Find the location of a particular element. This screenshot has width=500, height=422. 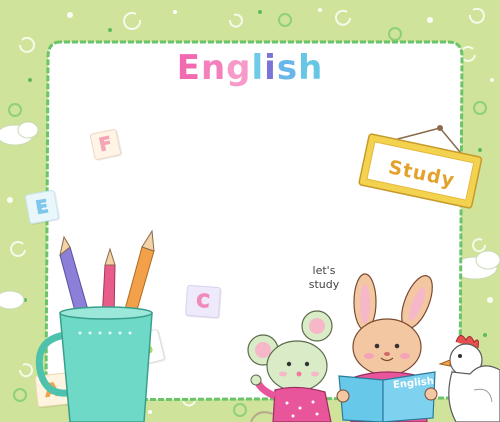

page-title: English is located at coordinates (250, 68).